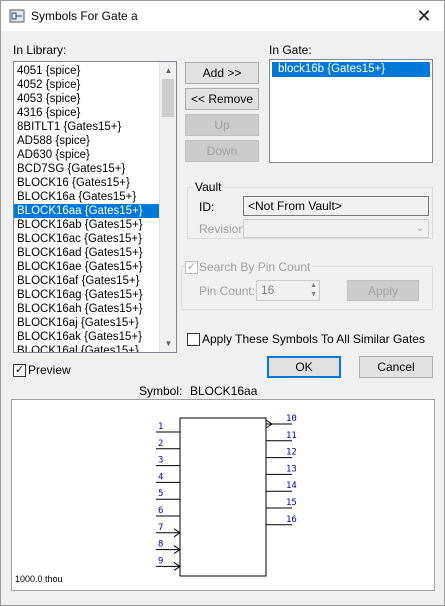  Describe the element at coordinates (87, 253) in the screenshot. I see `library-list-item: BLOCK16ad {Gates15+}` at that location.